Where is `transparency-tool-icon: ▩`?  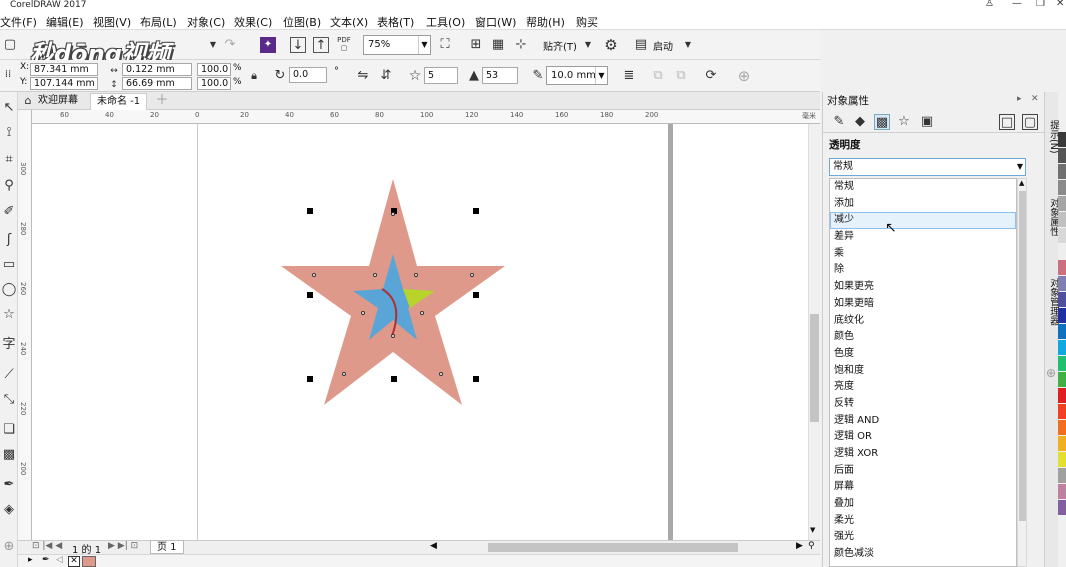
transparency-tool-icon: ▩ is located at coordinates (9, 455).